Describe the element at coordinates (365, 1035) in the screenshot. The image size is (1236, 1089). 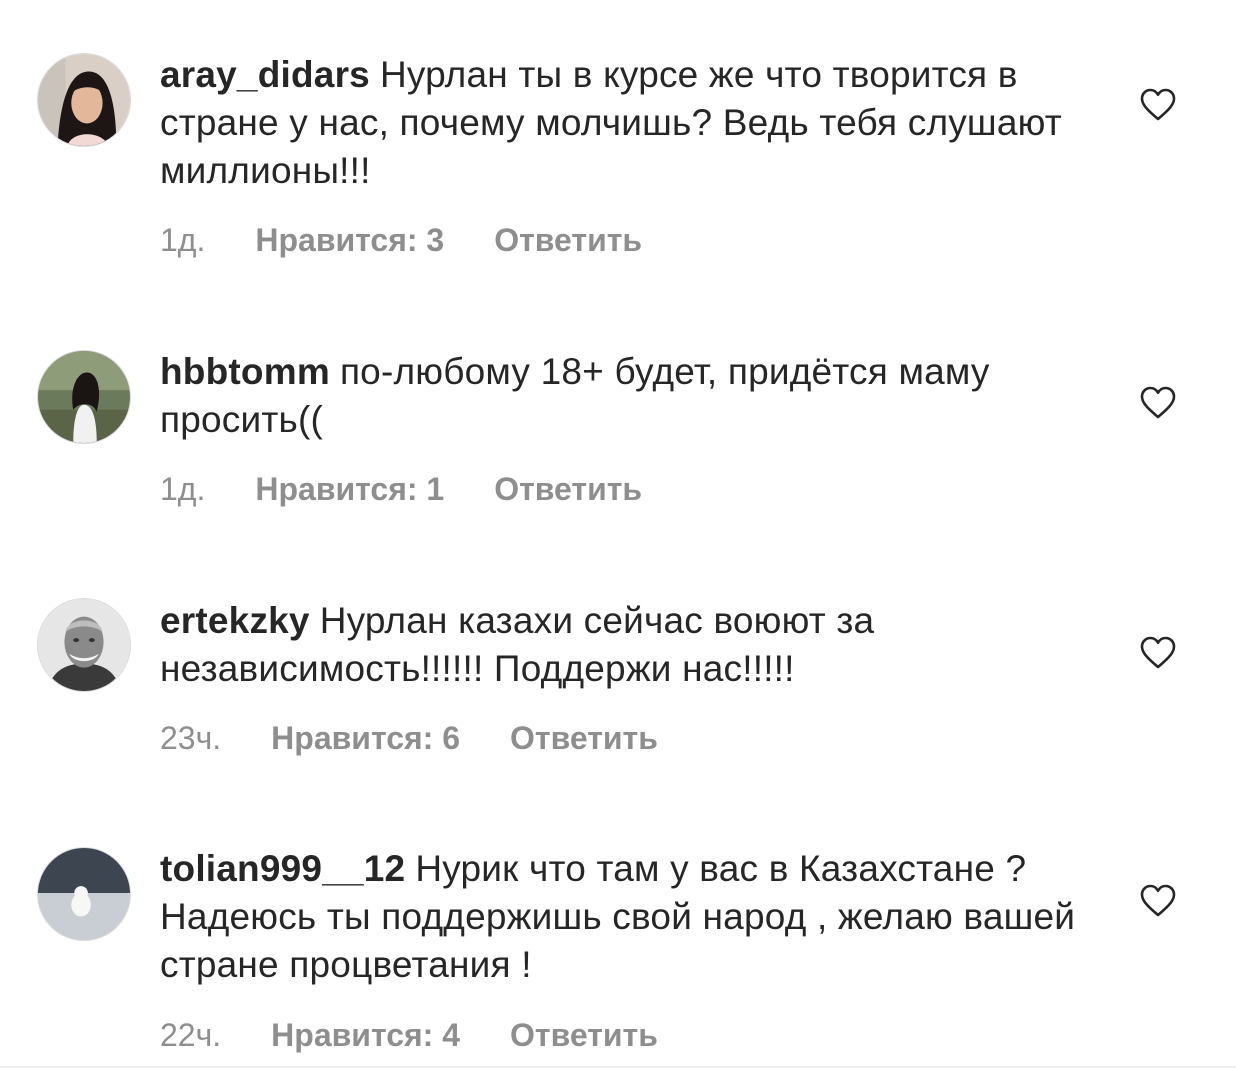
I see `comment-likes: Нравится: 4` at that location.